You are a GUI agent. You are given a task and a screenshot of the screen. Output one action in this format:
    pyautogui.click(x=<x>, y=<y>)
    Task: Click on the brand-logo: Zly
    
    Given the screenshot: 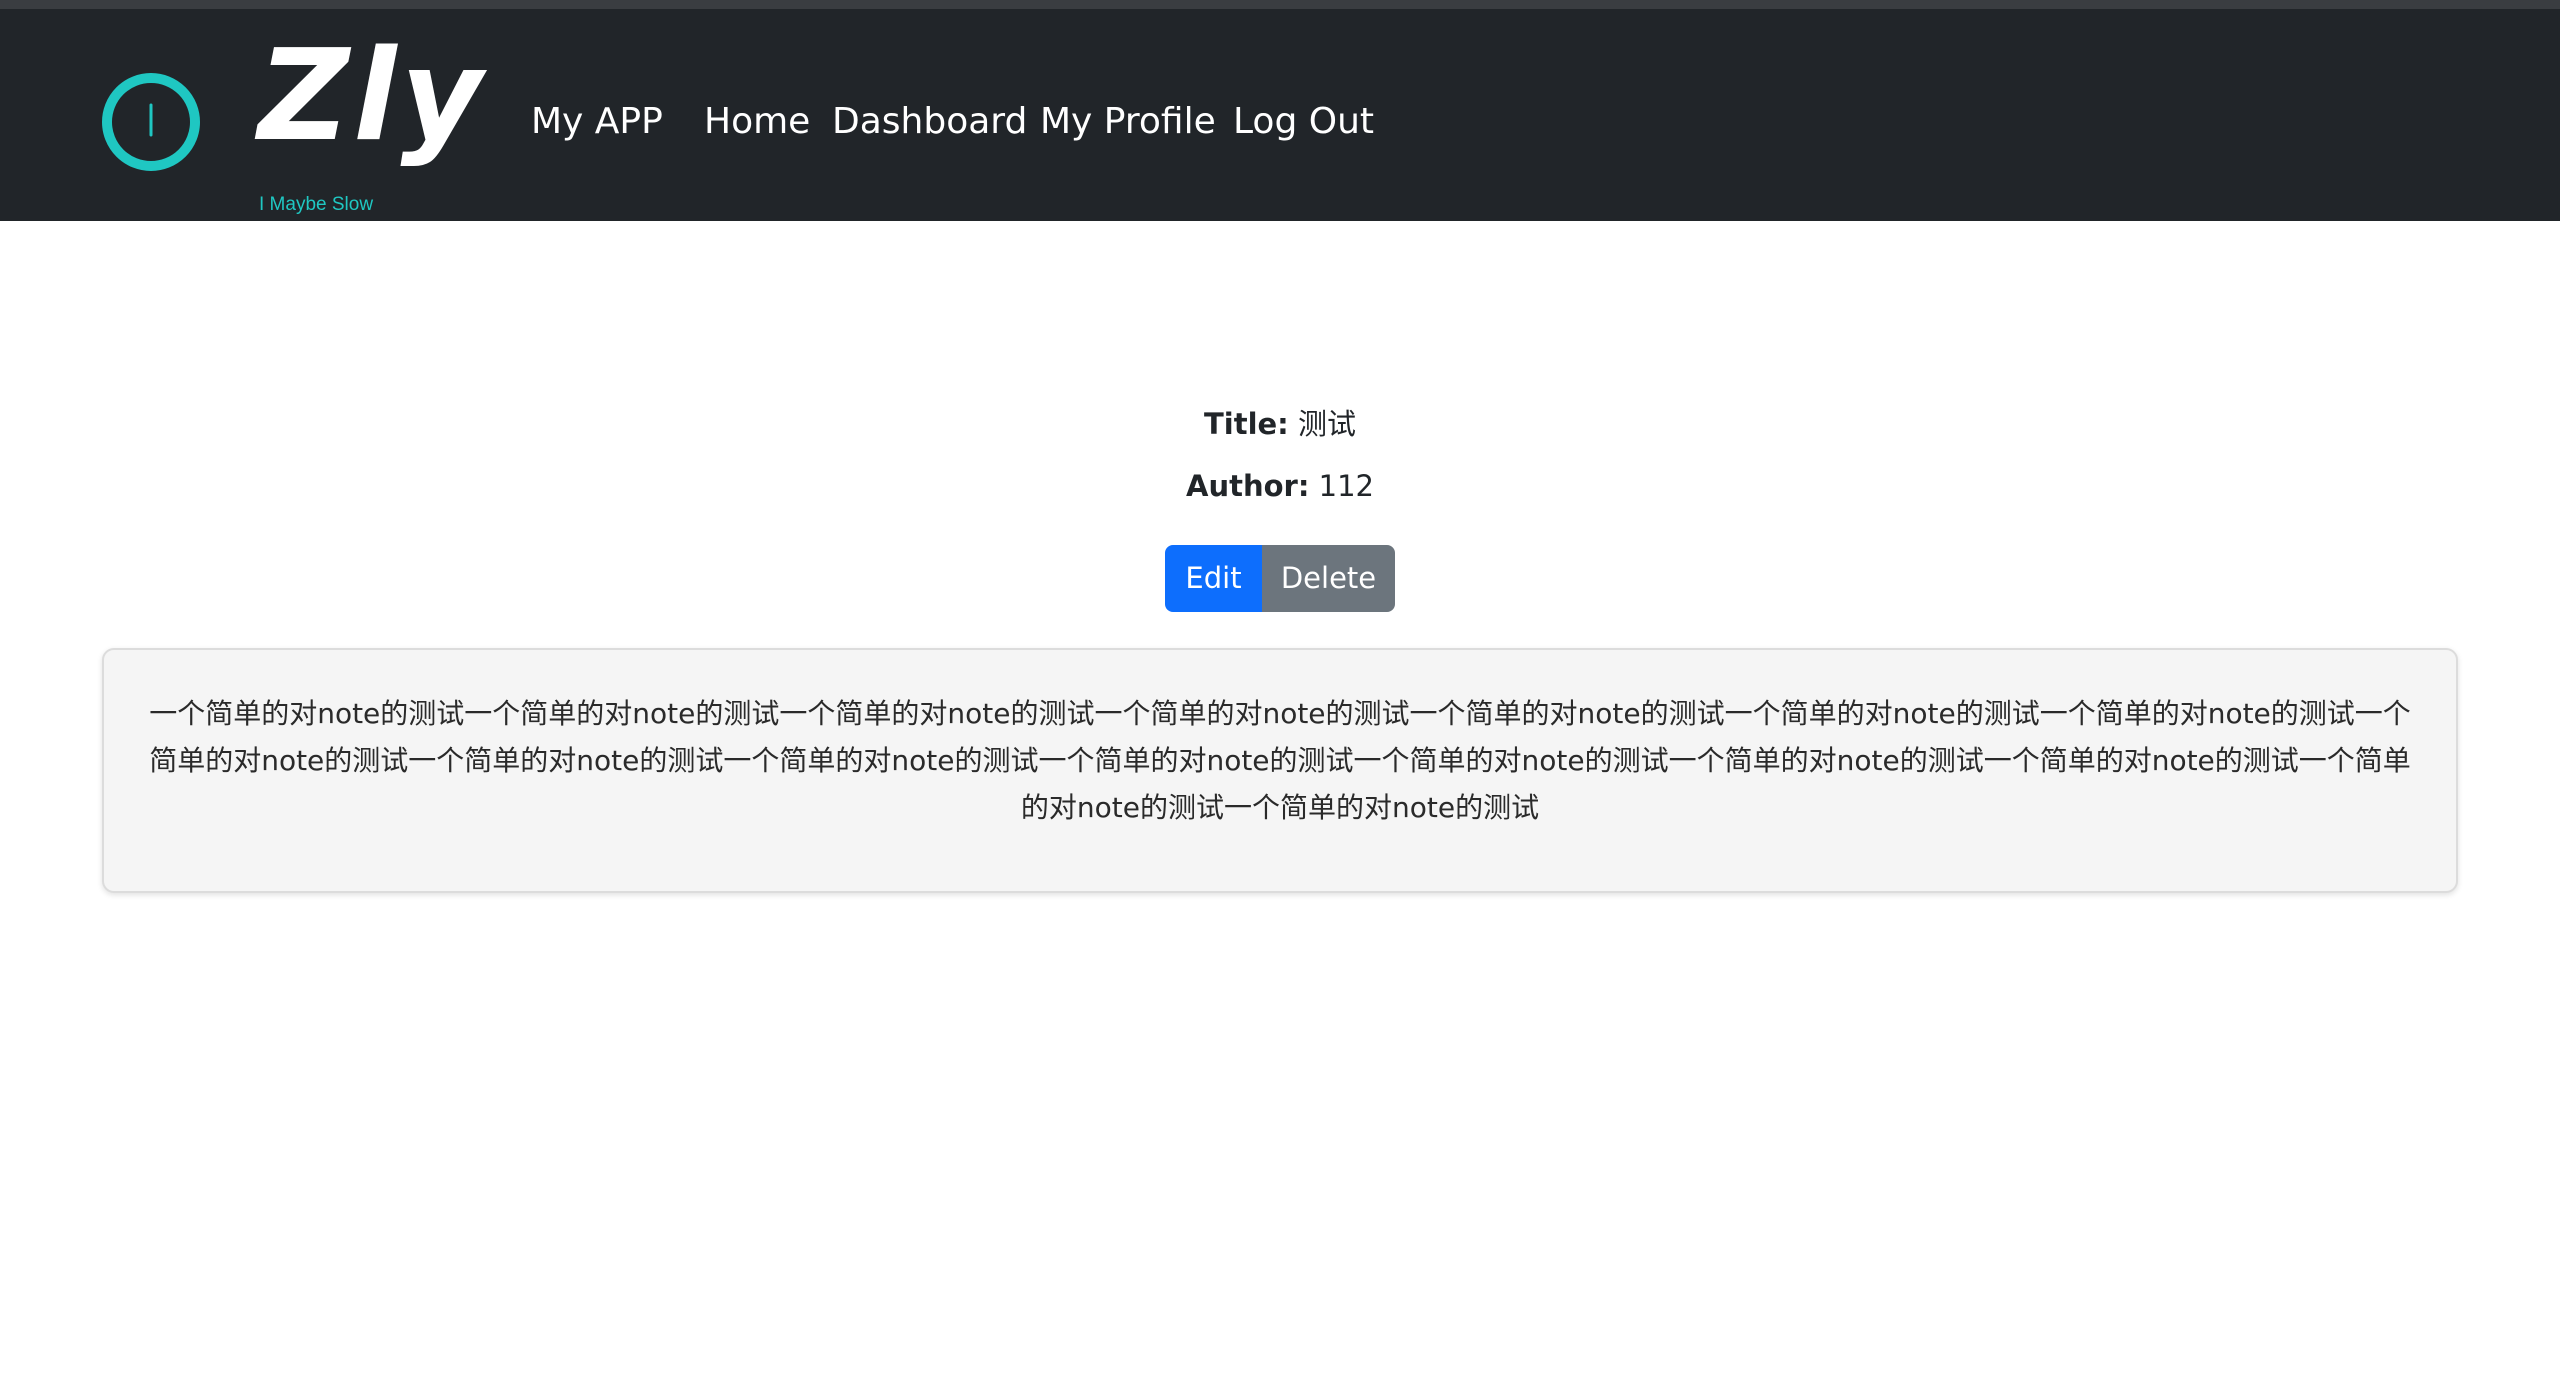 What is the action you would take?
    pyautogui.click(x=372, y=96)
    